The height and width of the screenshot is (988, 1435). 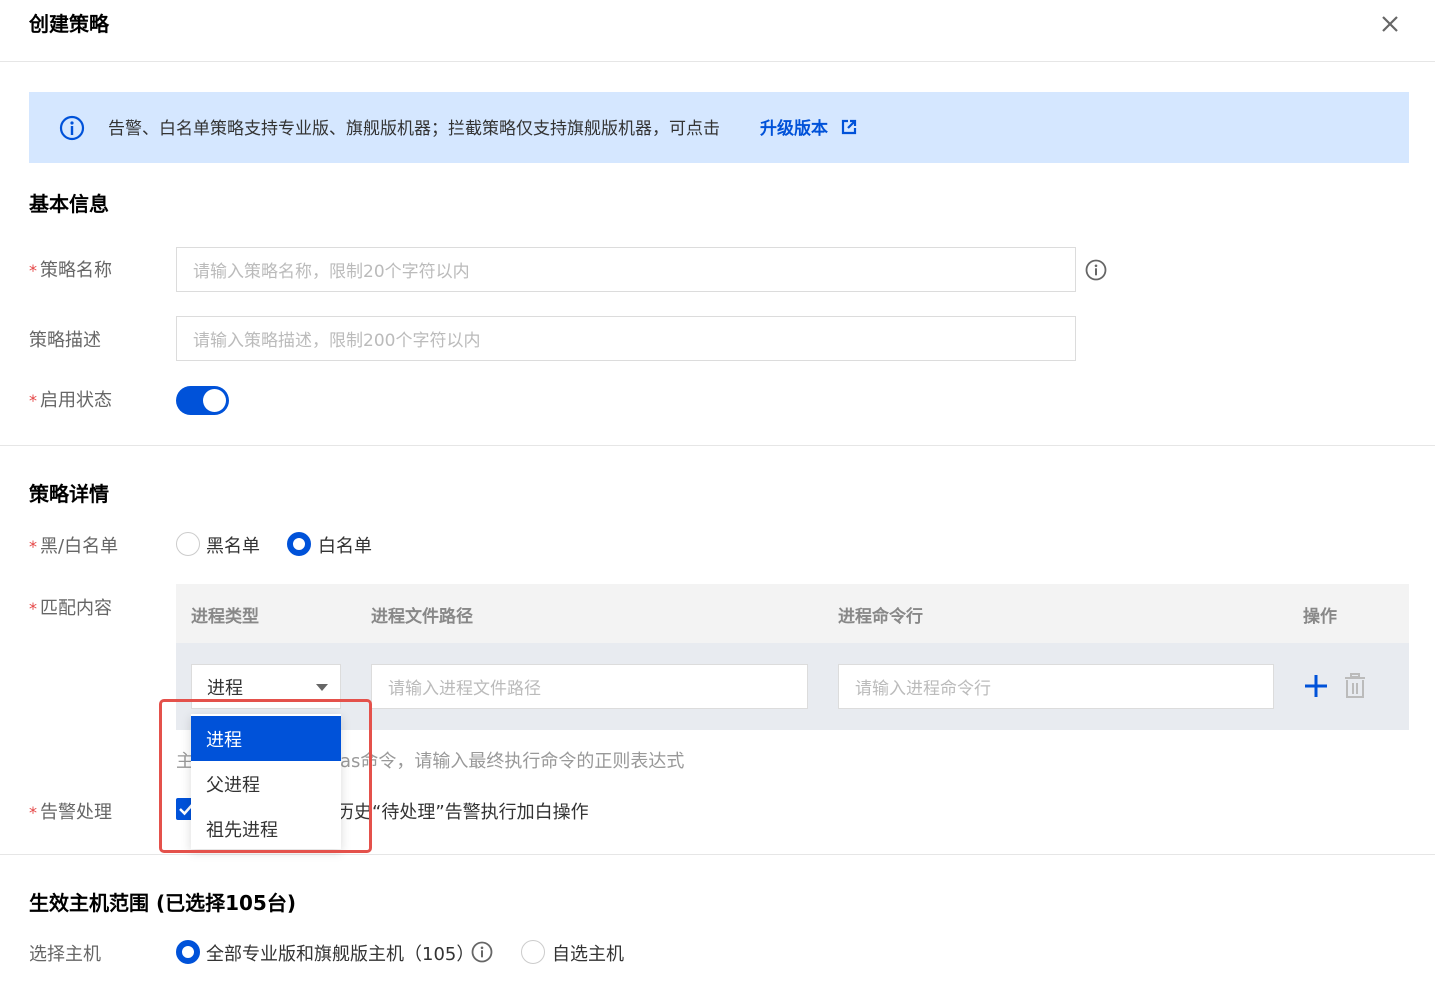 What do you see at coordinates (188, 952) in the screenshot?
I see `radio-all-hosts` at bounding box center [188, 952].